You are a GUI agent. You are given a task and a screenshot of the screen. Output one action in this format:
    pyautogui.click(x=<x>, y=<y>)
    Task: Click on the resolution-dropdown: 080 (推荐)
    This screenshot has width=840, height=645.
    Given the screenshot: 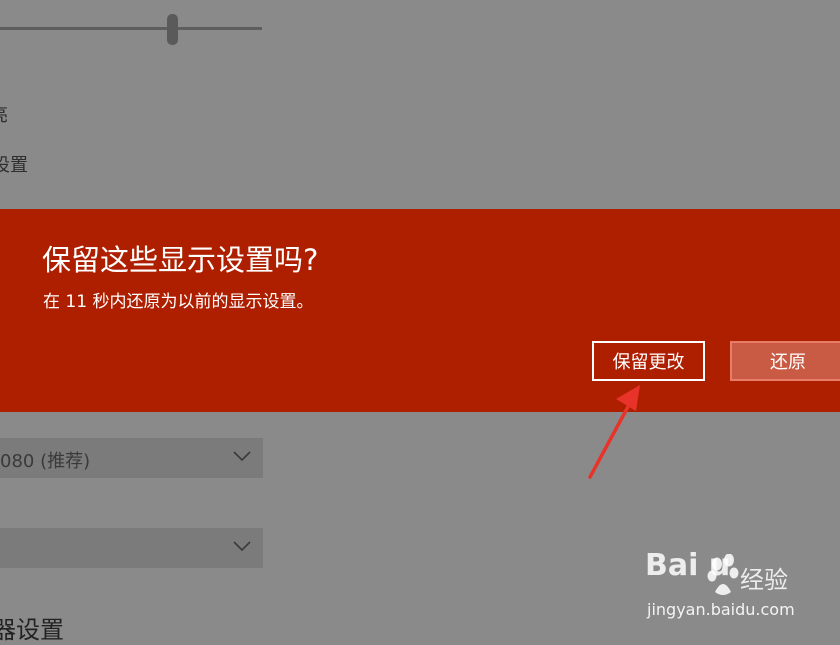 What is the action you would take?
    pyautogui.click(x=131, y=458)
    